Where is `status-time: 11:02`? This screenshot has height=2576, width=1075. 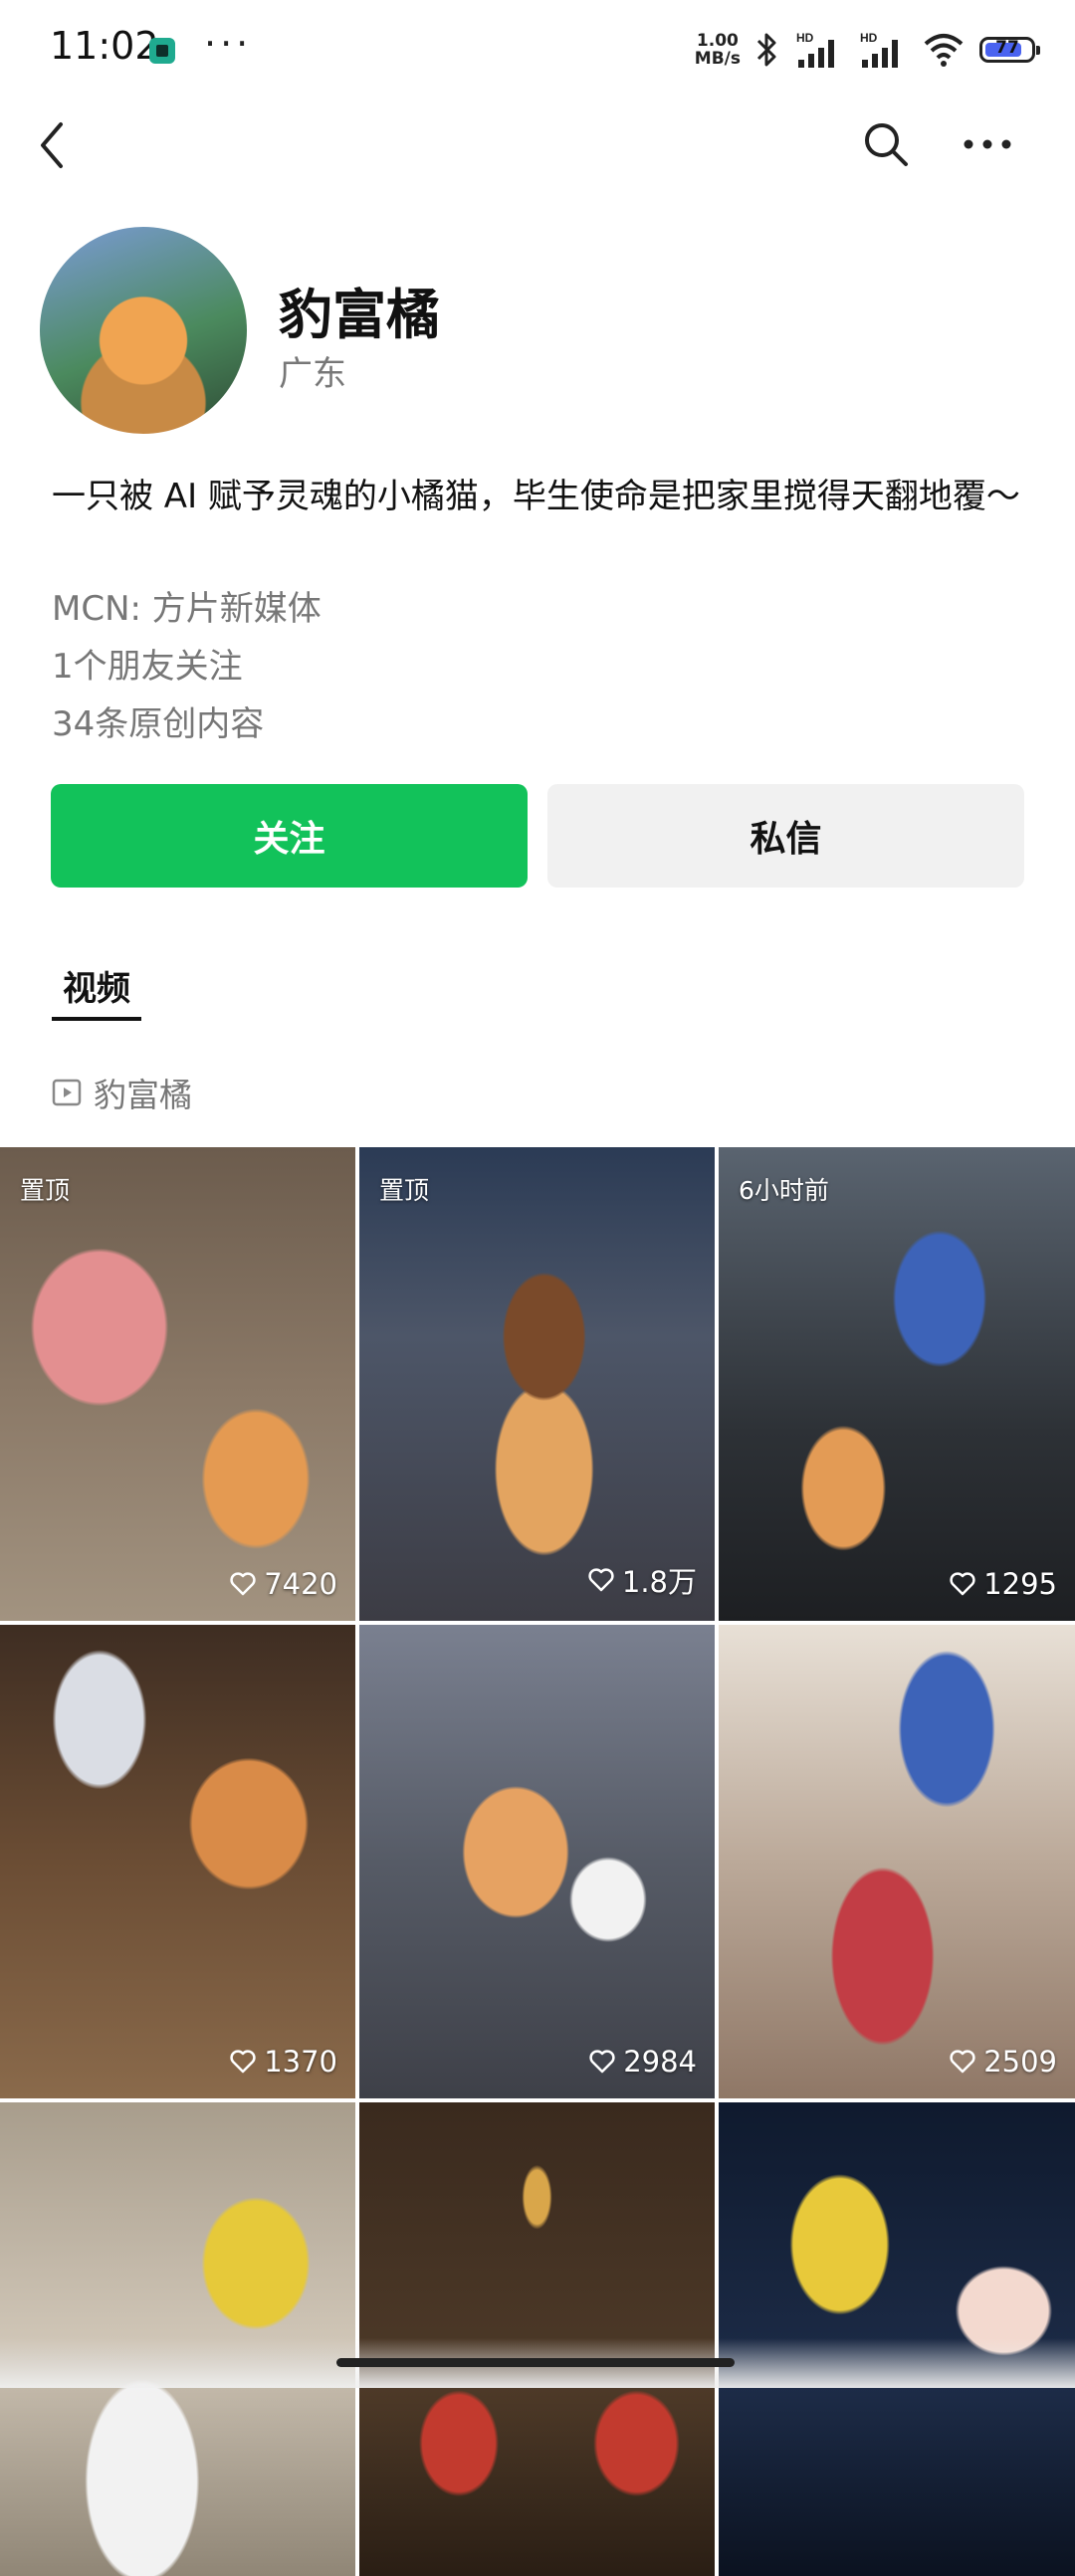 status-time: 11:02 is located at coordinates (105, 46).